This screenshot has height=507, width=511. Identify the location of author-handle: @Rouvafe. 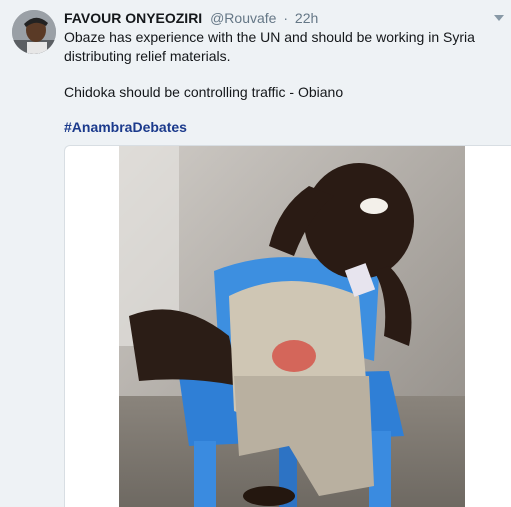
(243, 18).